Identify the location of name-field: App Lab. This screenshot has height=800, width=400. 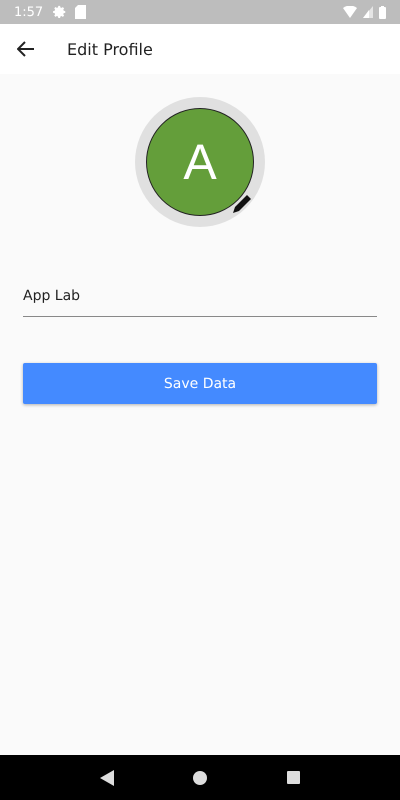
(200, 299).